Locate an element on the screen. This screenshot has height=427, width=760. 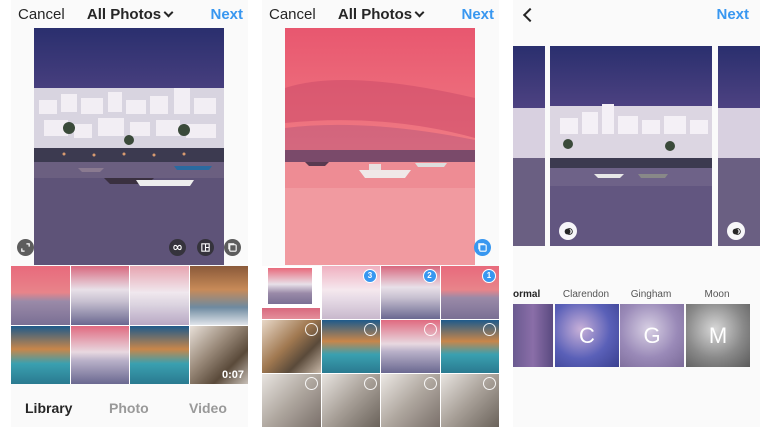
grid-thumbnail: 2 is located at coordinates (410, 292).